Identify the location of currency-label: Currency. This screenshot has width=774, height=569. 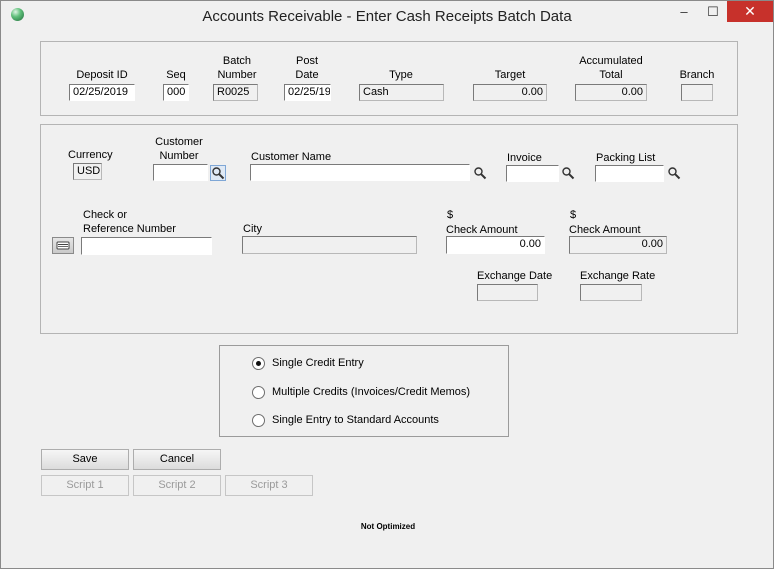
(90, 155).